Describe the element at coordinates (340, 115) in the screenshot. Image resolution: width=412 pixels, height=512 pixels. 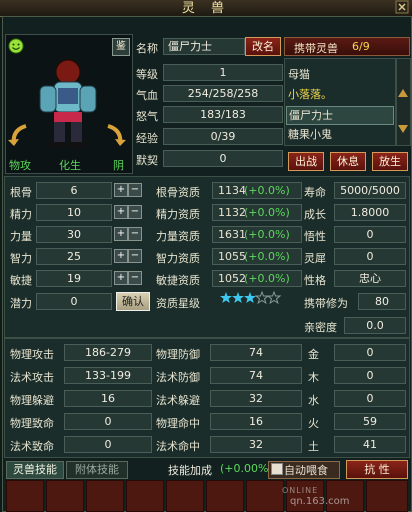
I see `carry-item-selected: 僵尸力士` at that location.